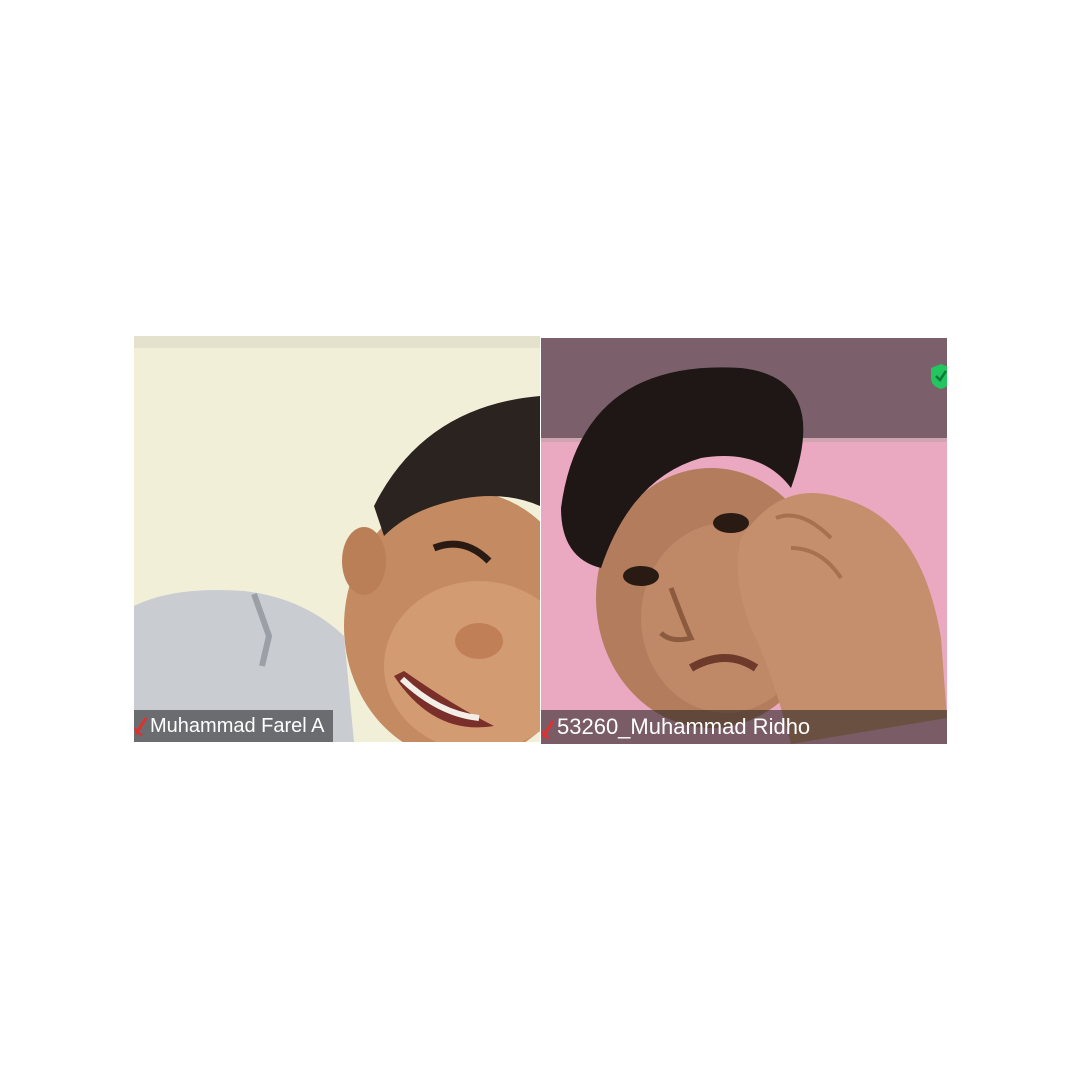 The width and height of the screenshot is (1080, 1080). I want to click on participant-name-bar: 53260_Muhammad Ridho, so click(744, 727).